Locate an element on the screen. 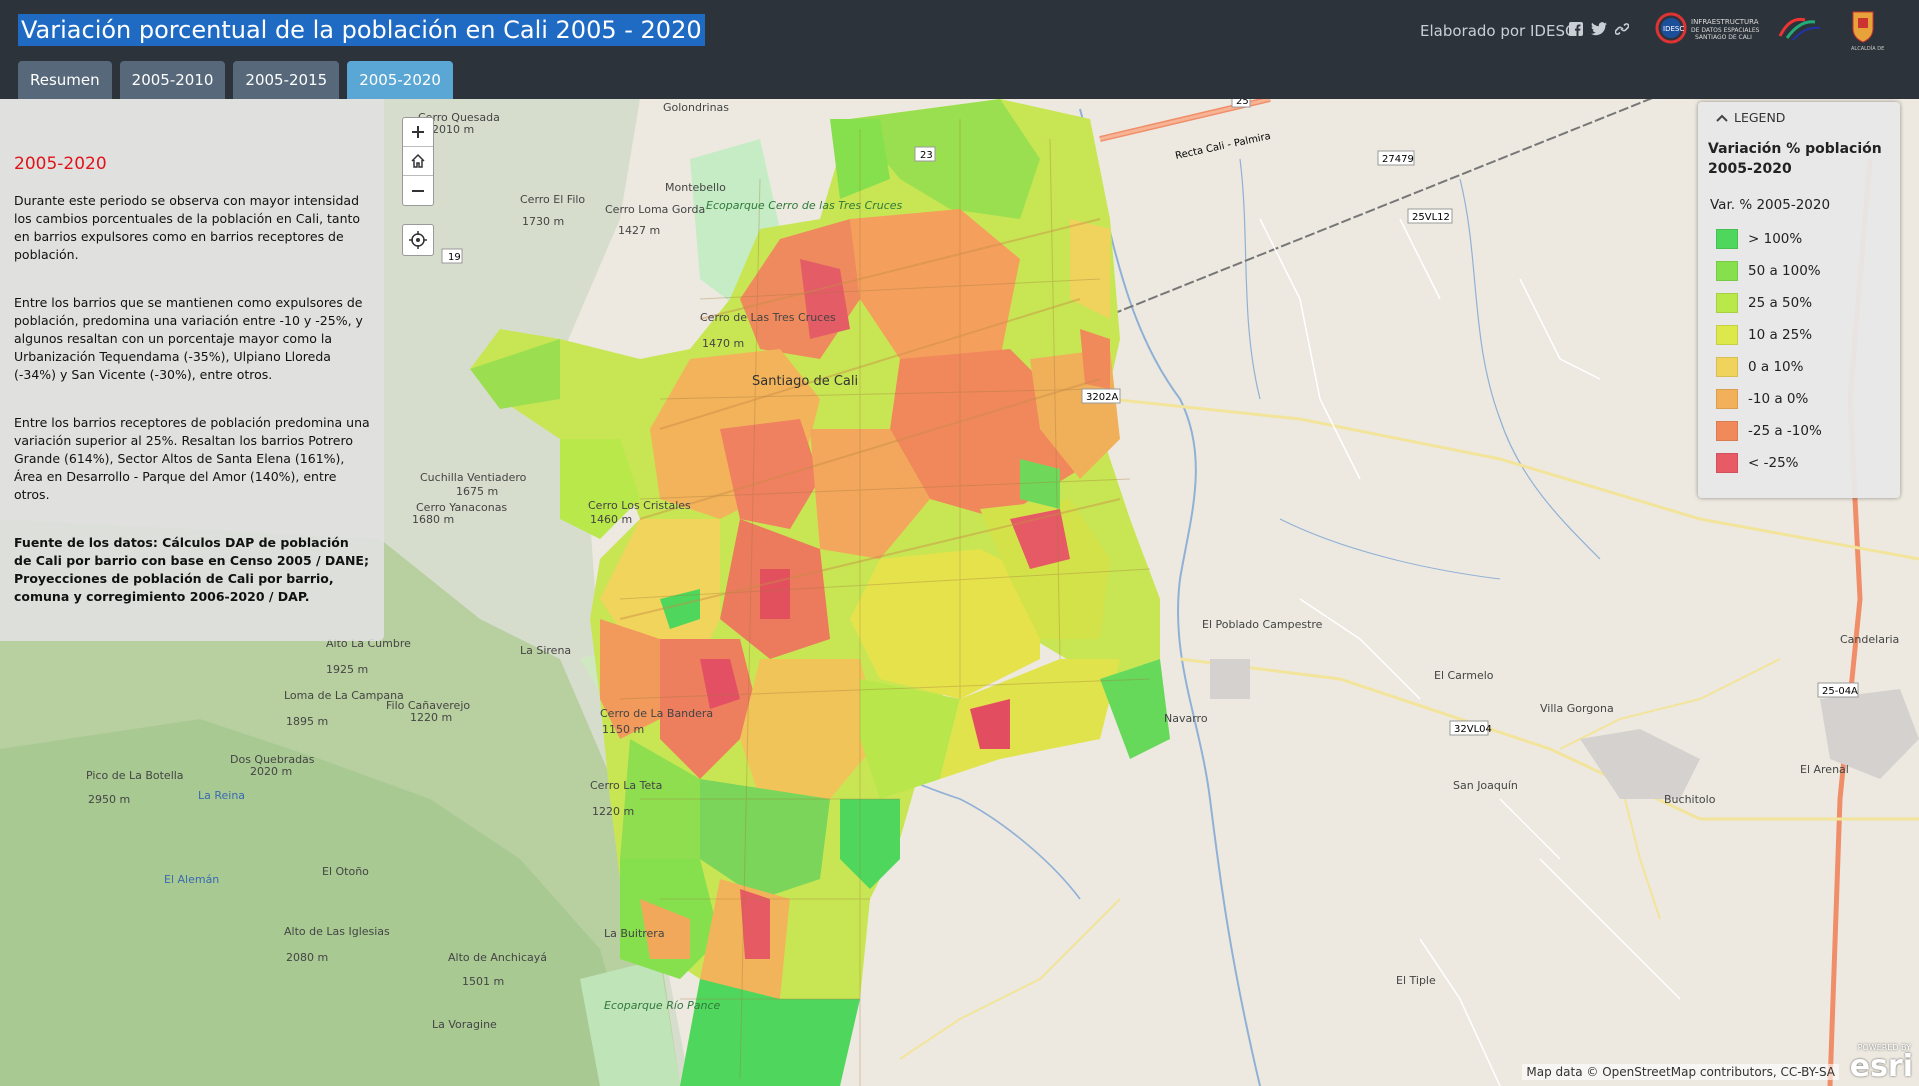  svg-text: INFRAESTRUCTURA is located at coordinates (1725, 22).